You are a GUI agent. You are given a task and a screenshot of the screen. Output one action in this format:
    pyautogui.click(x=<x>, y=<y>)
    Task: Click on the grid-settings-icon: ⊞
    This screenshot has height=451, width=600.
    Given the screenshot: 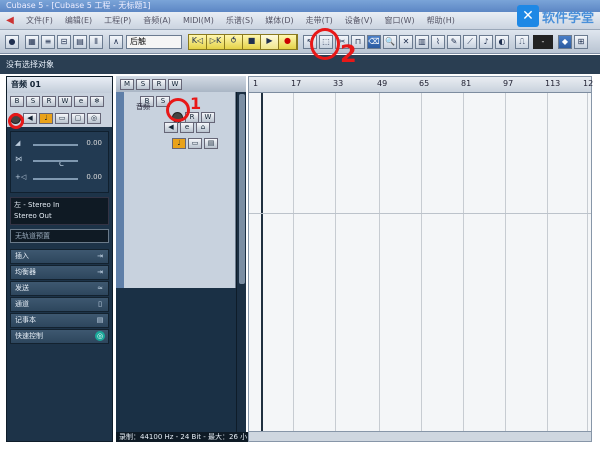 What is the action you would take?
    pyautogui.click(x=581, y=41)
    